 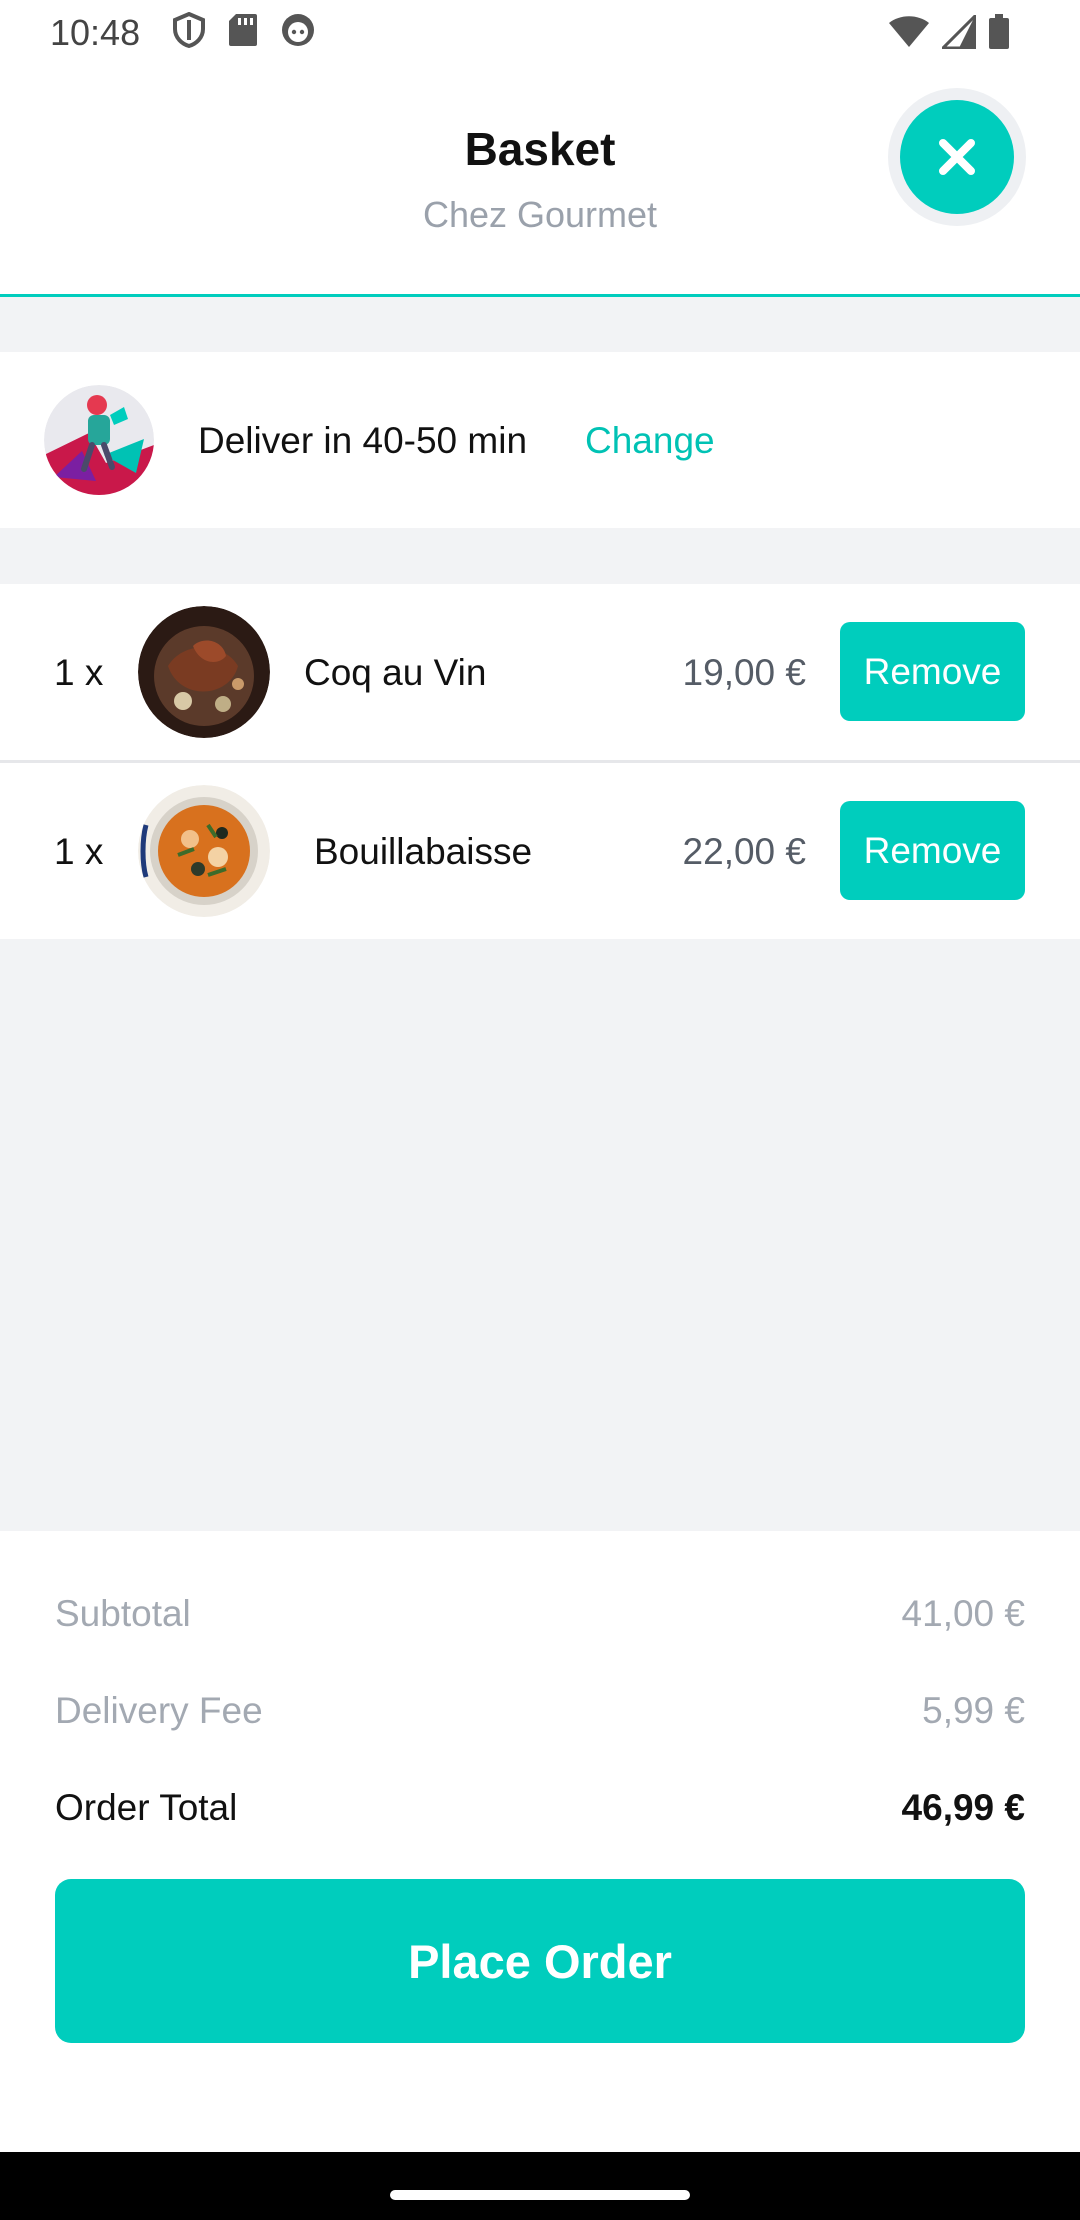 I want to click on close-button, so click(x=957, y=157).